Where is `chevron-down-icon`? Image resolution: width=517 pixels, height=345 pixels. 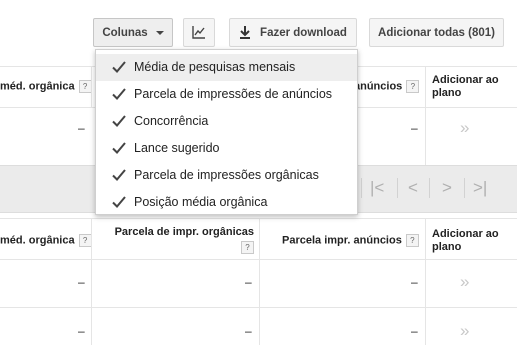 chevron-down-icon is located at coordinates (159, 32).